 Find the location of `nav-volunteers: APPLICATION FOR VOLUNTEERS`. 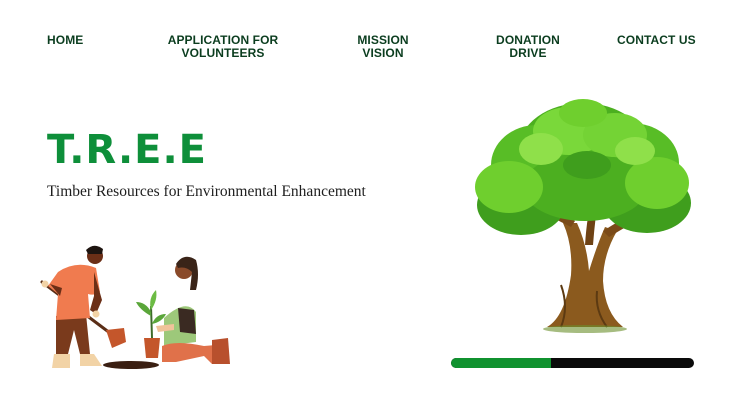

nav-volunteers: APPLICATION FOR VOLUNTEERS is located at coordinates (223, 47).